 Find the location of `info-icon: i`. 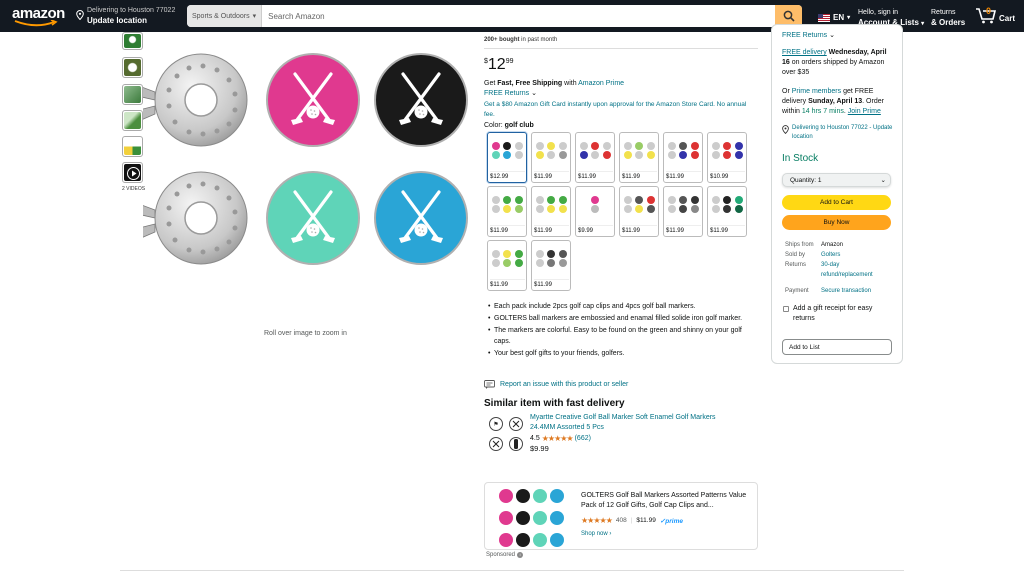

info-icon: i is located at coordinates (520, 555).